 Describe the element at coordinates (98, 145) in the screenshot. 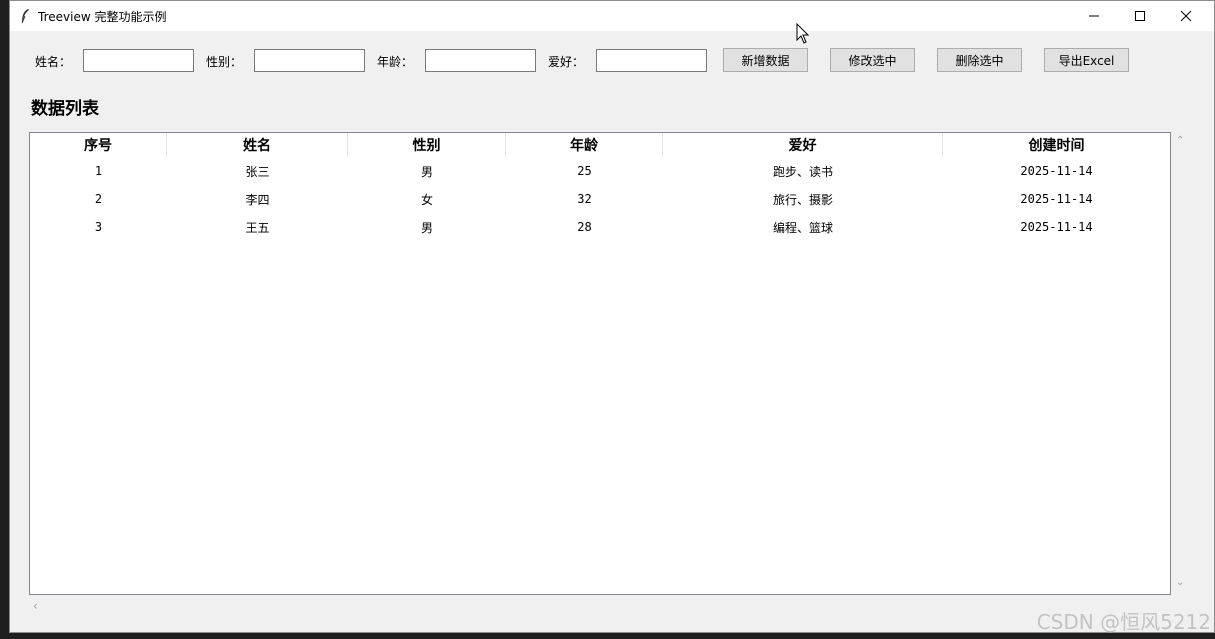

I see `column-header-index: 序号` at that location.